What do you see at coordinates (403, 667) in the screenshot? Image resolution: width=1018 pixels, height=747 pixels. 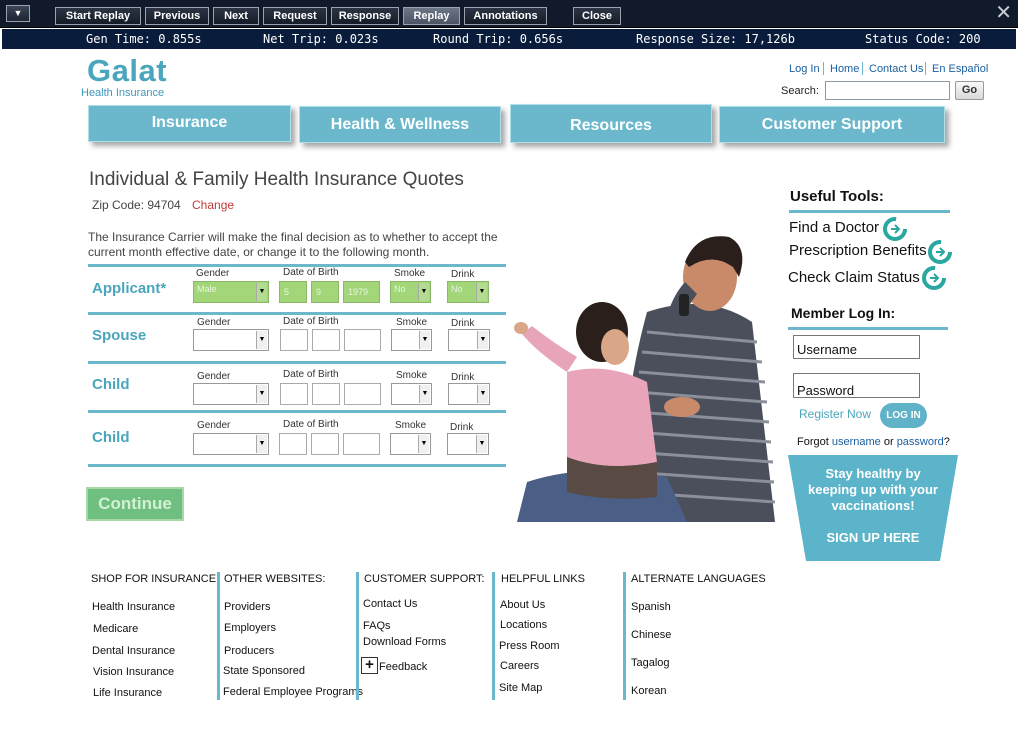 I see `feedback-link: Feedback` at bounding box center [403, 667].